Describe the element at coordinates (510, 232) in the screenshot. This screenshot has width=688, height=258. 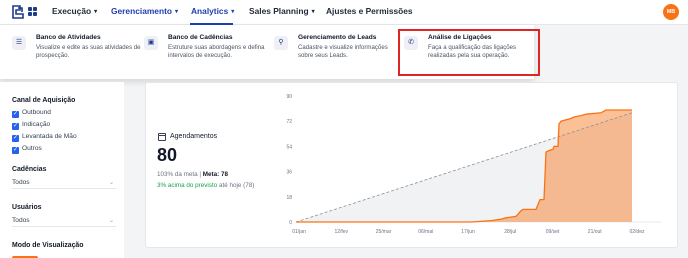
I see `x-tick-label: 28/jul` at that location.